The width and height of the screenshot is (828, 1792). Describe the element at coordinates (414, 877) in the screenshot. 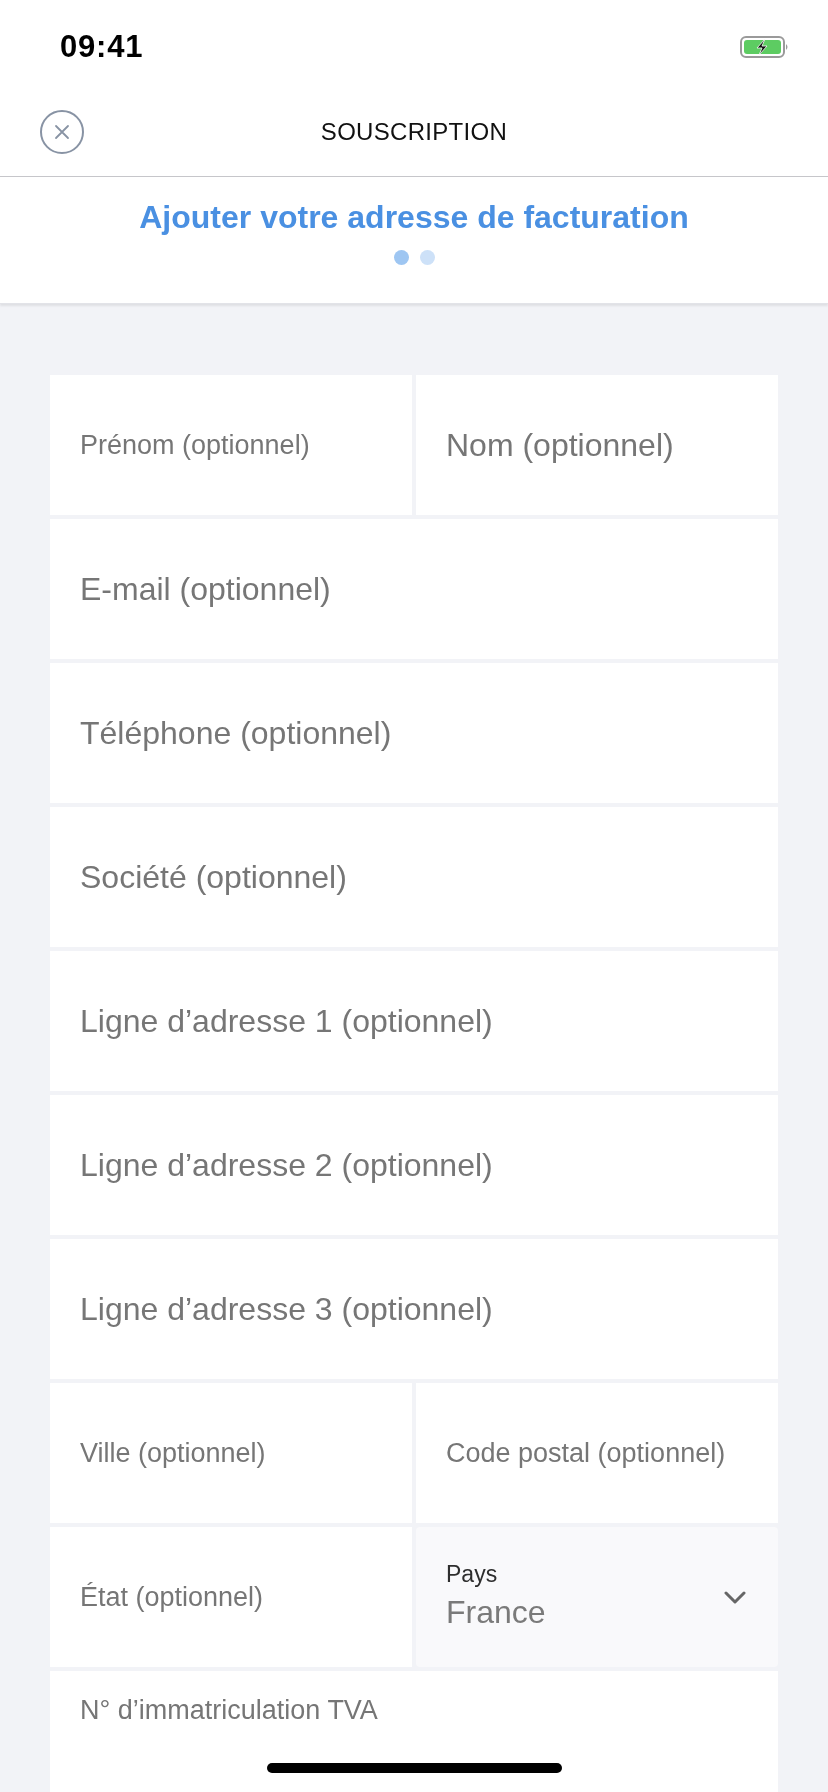

I see `input-field: Société (optionnel)` at that location.